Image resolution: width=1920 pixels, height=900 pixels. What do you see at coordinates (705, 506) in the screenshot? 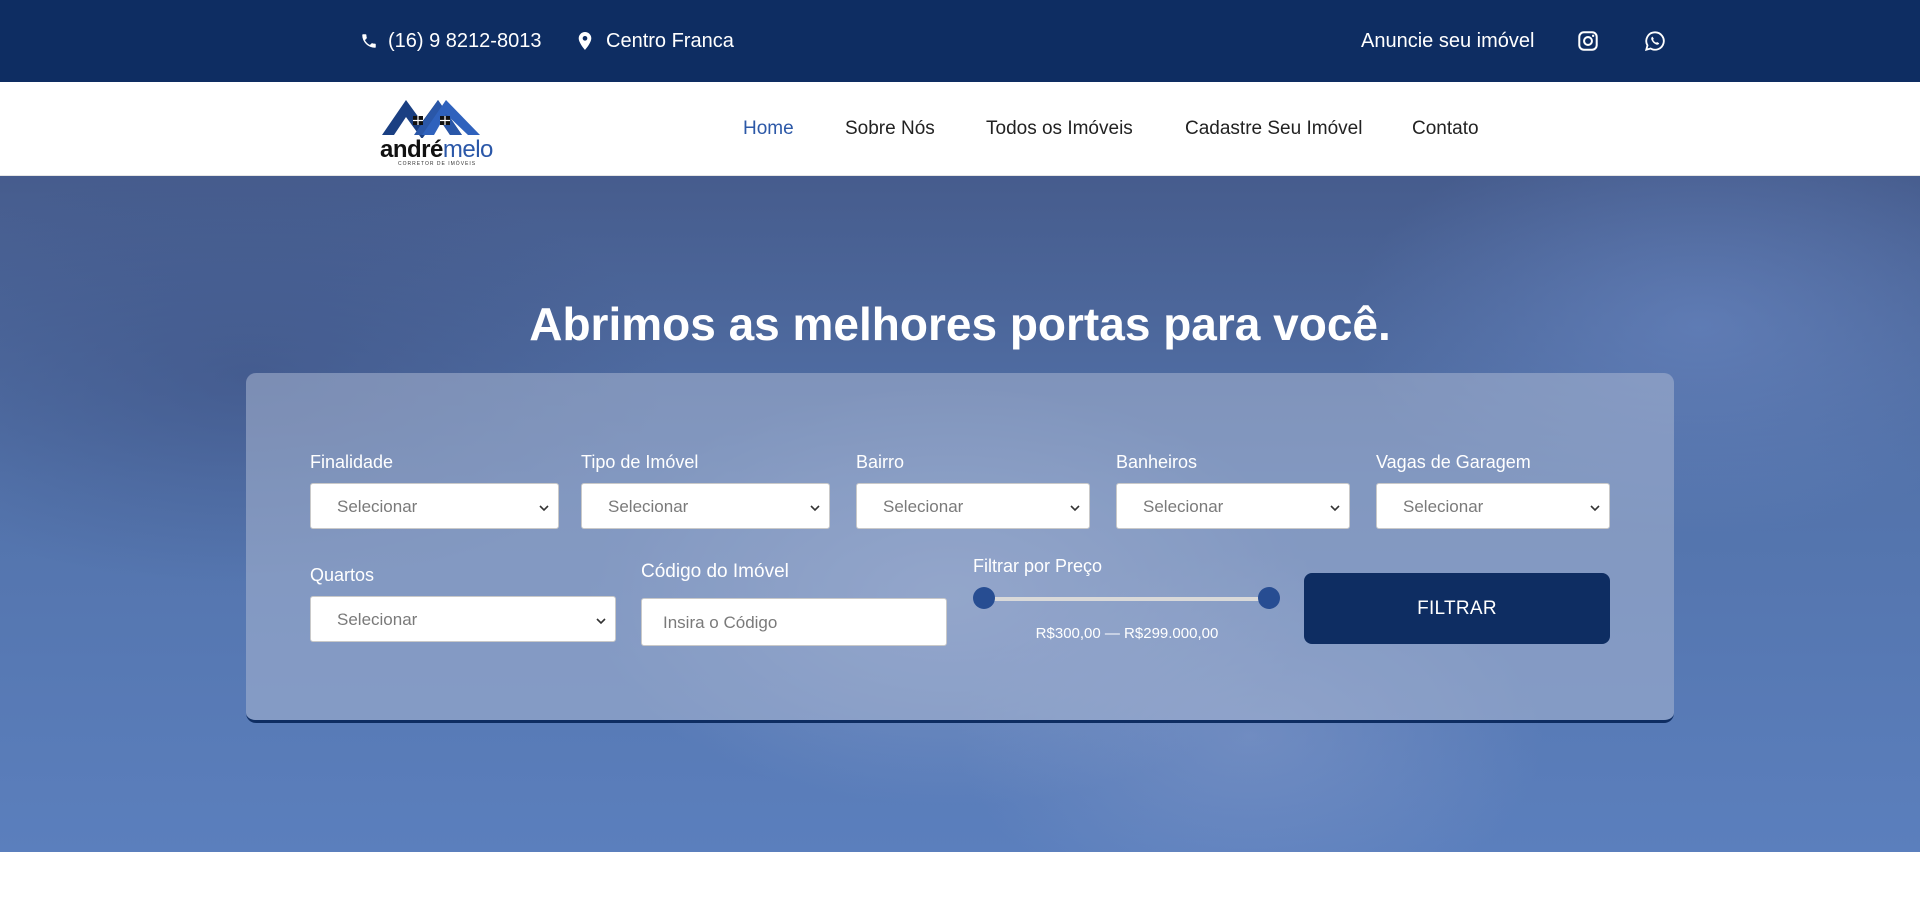
I see `tipo-imovel-select: Selecionar` at bounding box center [705, 506].